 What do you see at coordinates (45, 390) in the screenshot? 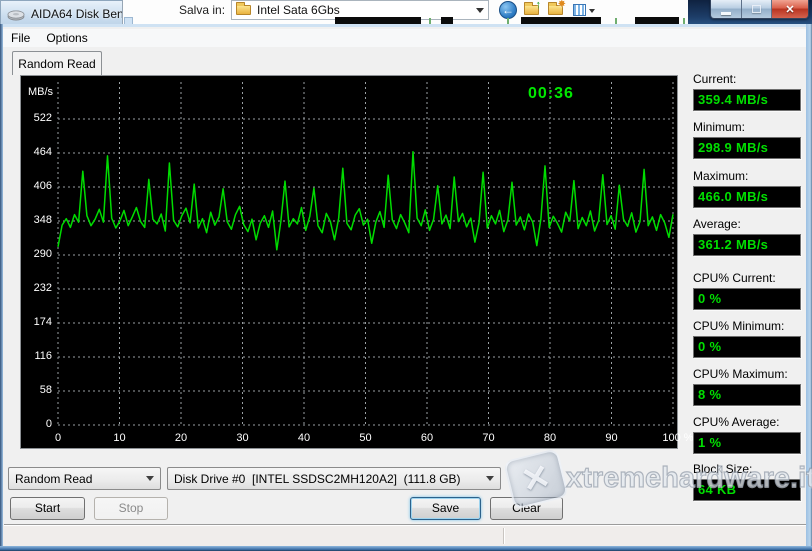
I see `y-tick-label: 58` at bounding box center [45, 390].